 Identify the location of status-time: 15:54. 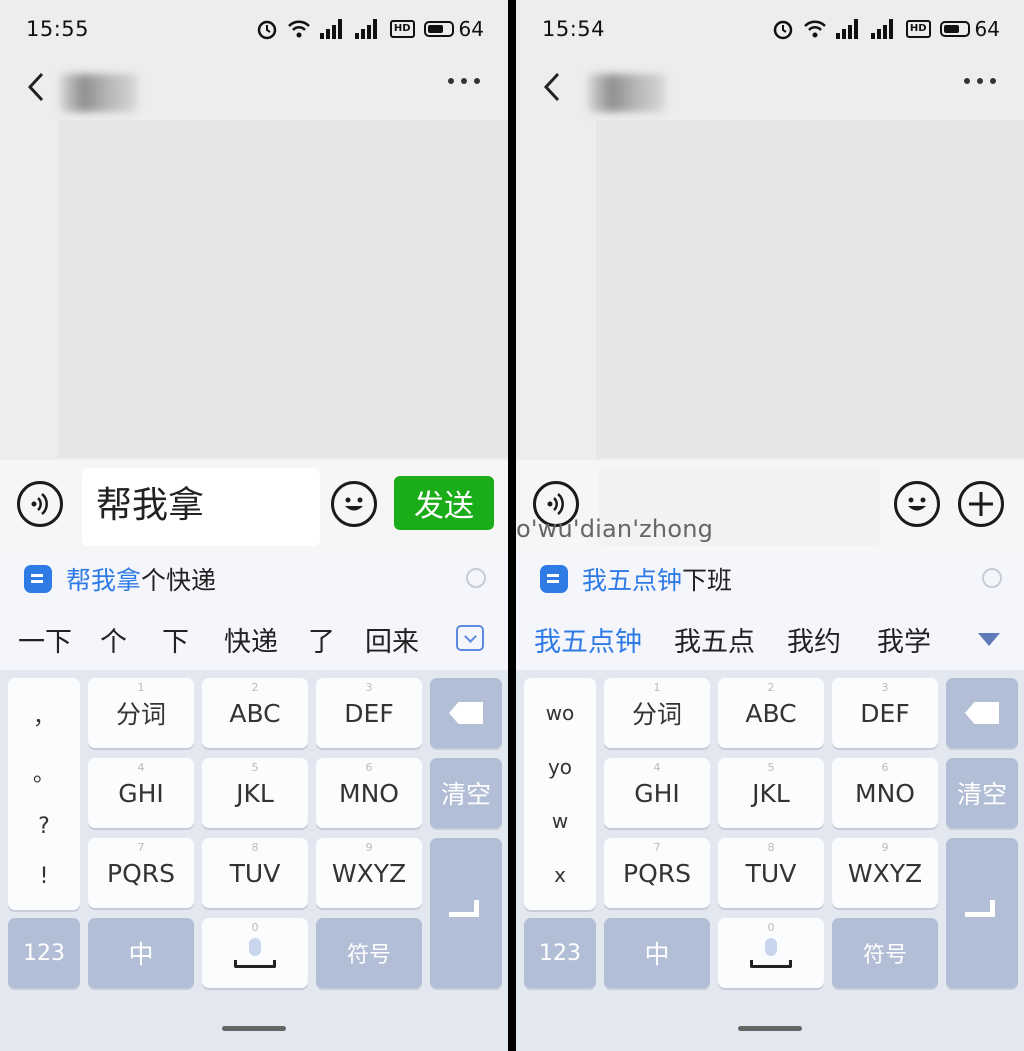
(574, 29).